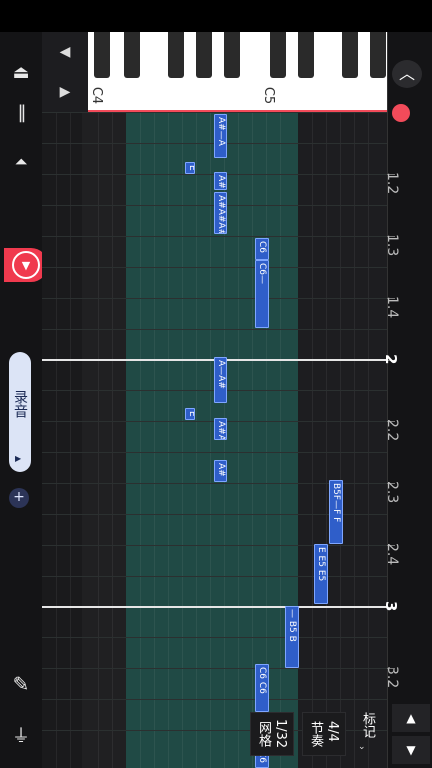  I want to click on midi-note: — B5 B, so click(292, 637).